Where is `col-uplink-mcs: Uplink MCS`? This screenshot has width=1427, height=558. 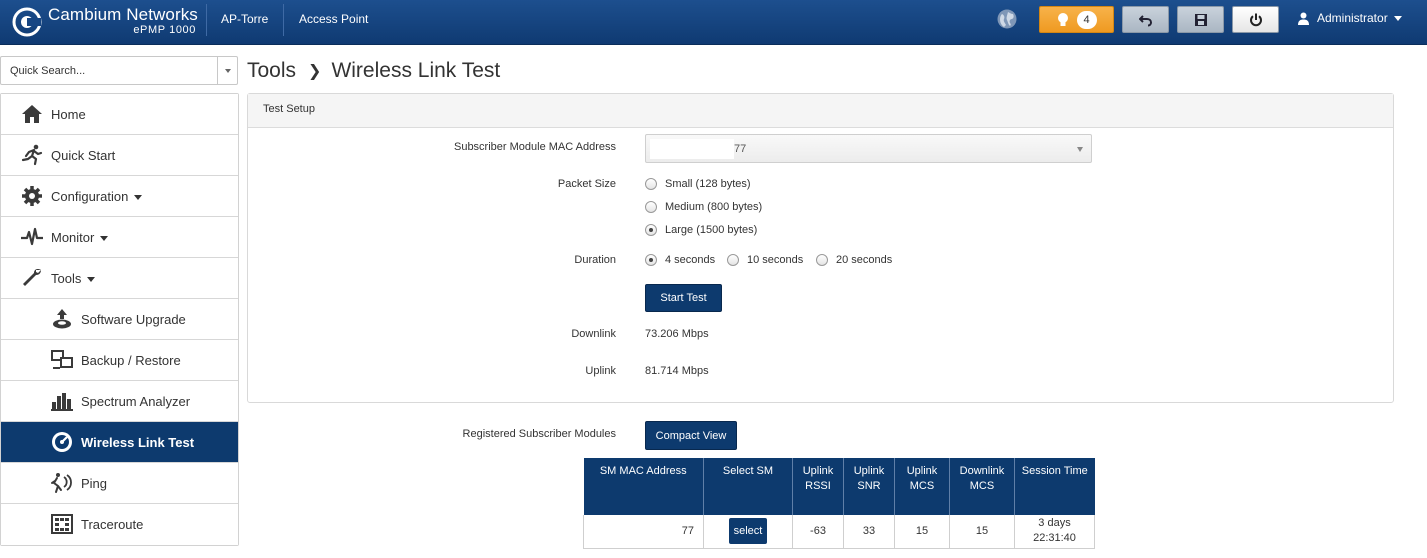
col-uplink-mcs: Uplink MCS is located at coordinates (922, 486).